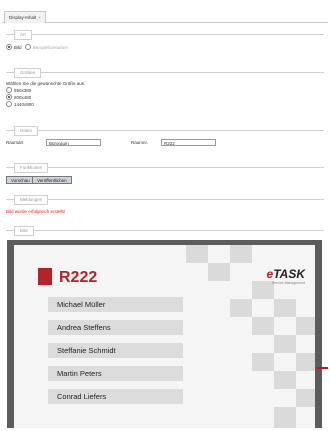 Image resolution: width=330 pixels, height=431 pixels. I want to click on raumnr-input: R222, so click(188, 142).